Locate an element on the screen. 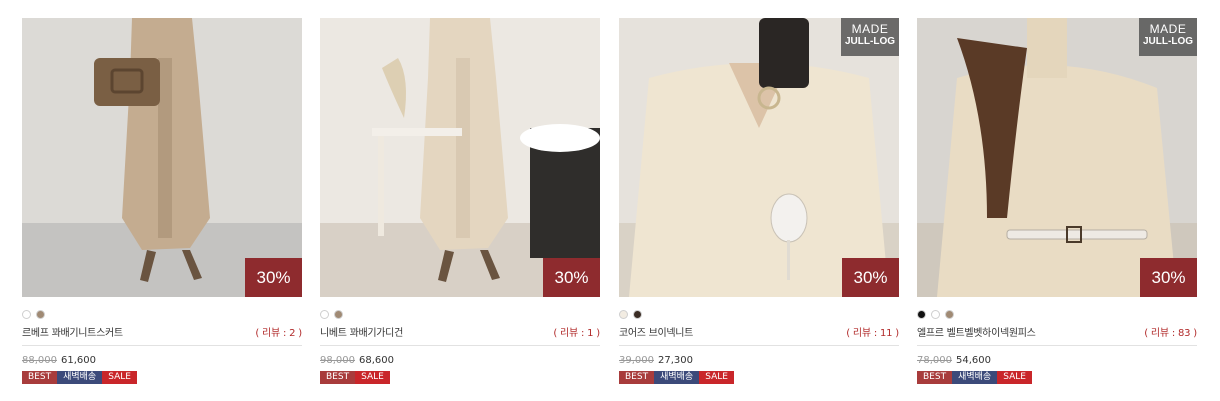 This screenshot has height=401, width=1220. price-row: 39,000 27,300 is located at coordinates (656, 360).